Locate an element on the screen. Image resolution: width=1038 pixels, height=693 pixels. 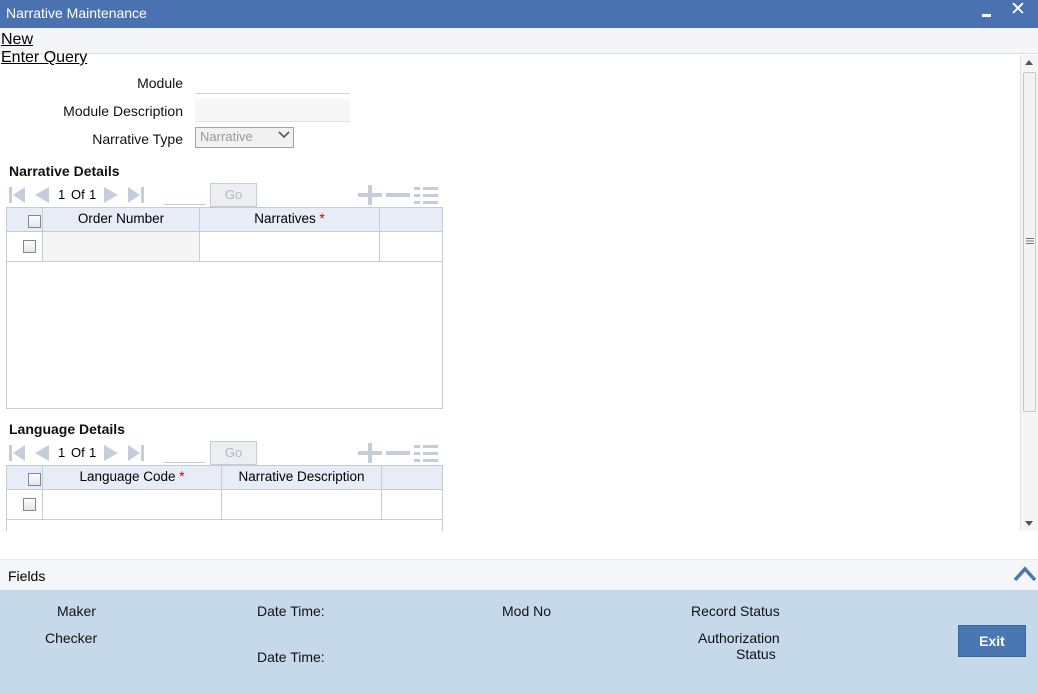
title-bar: Narrative Maintenance ✕ is located at coordinates (519, 14).